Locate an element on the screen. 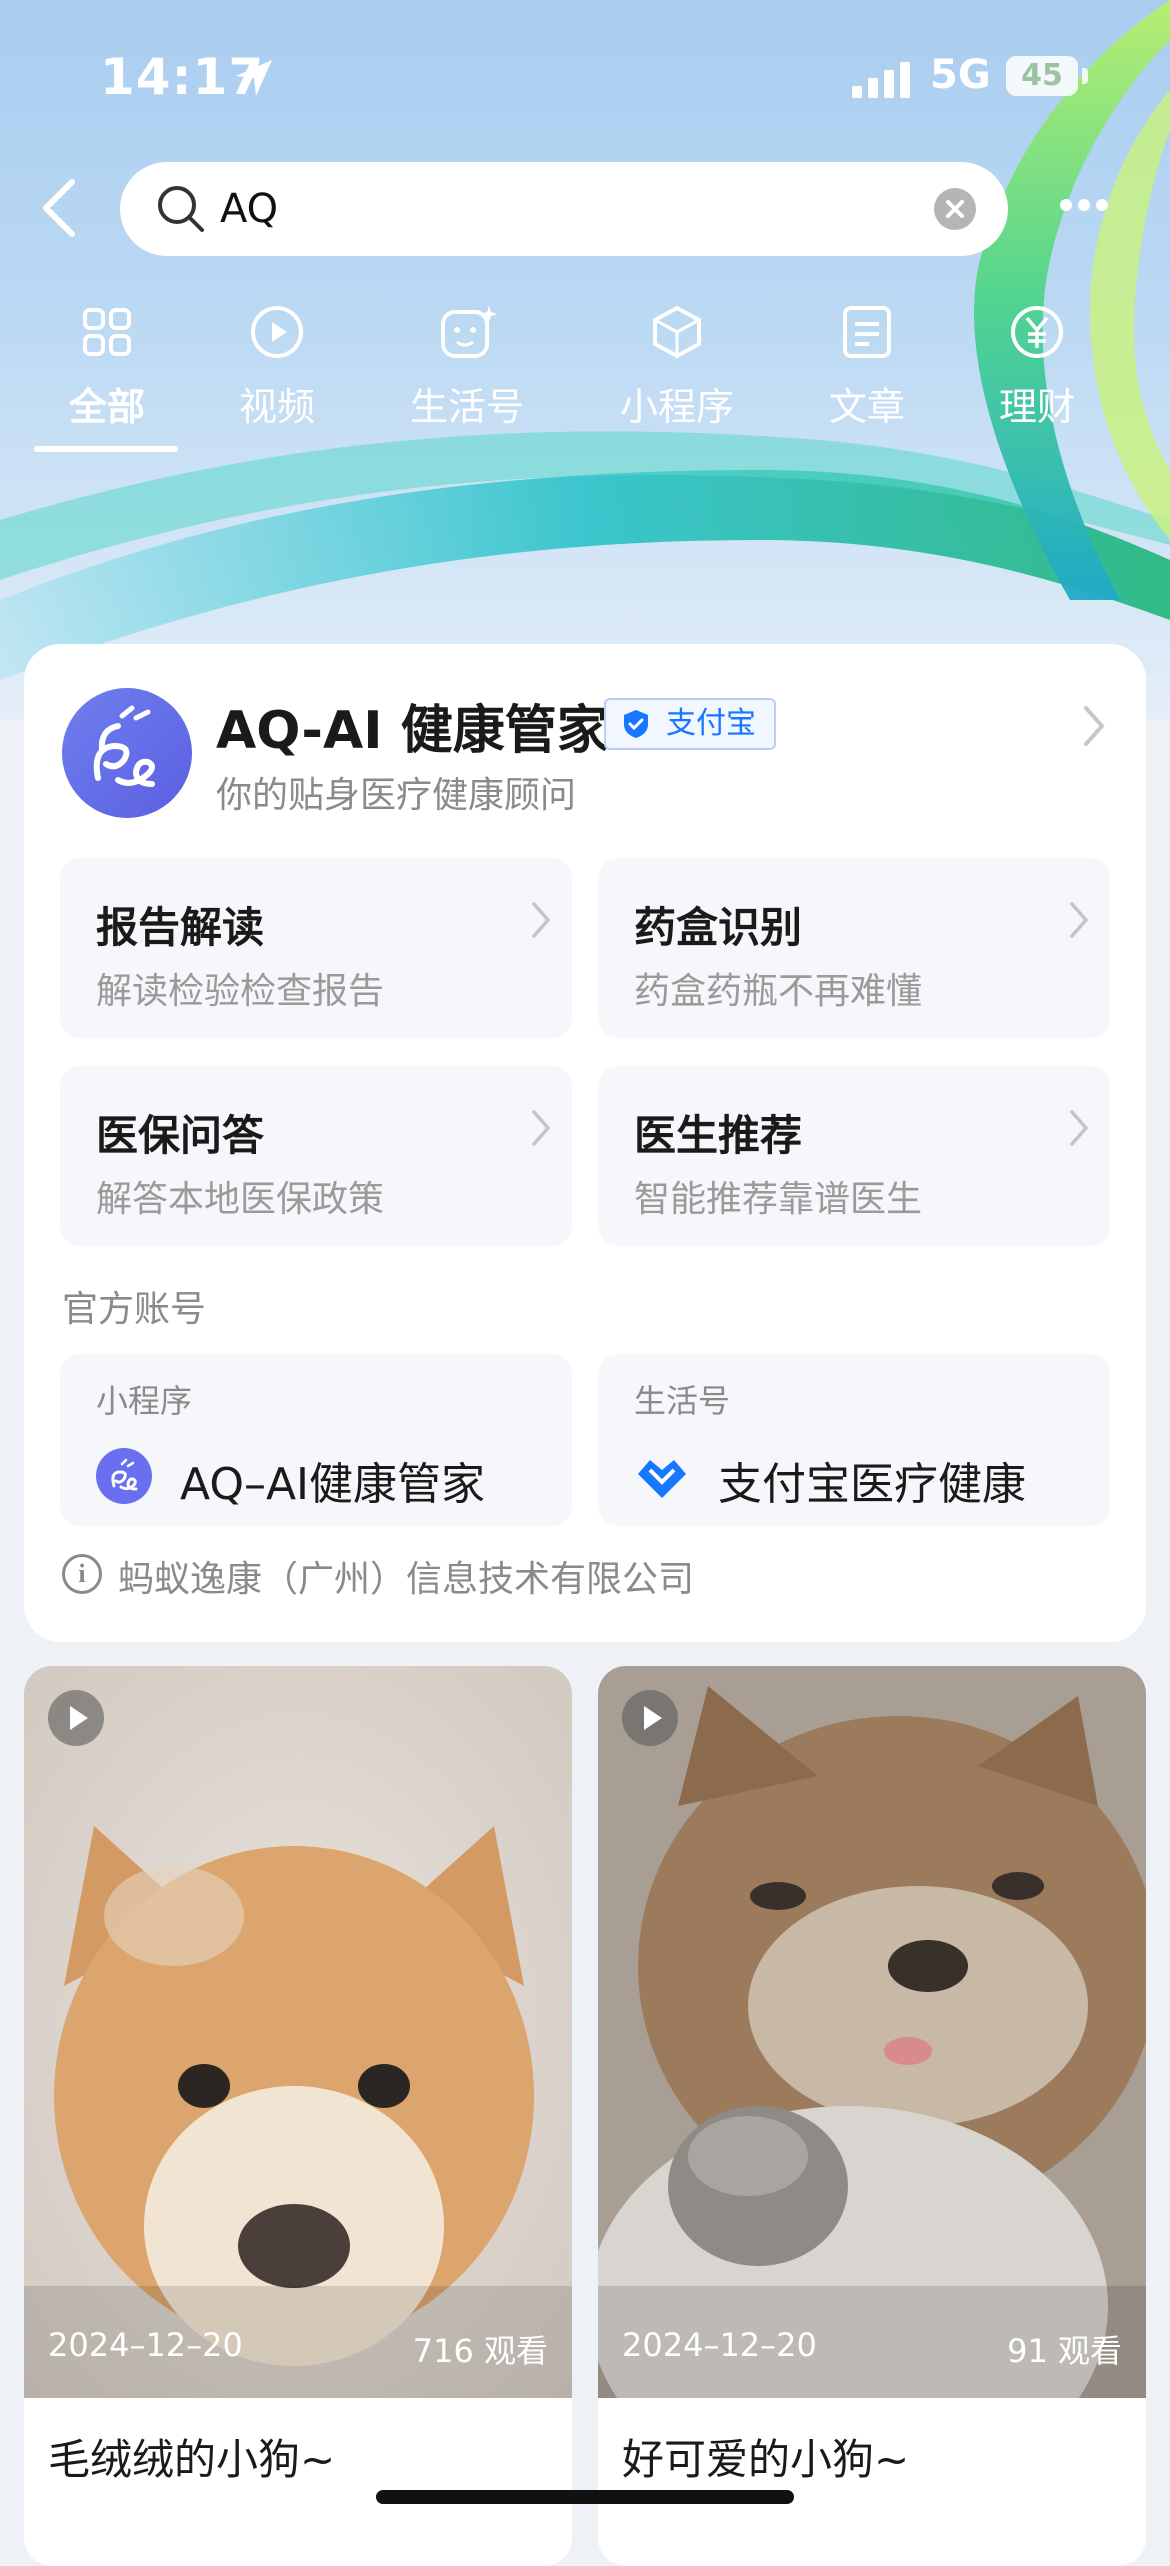 The width and height of the screenshot is (1170, 2566). feature-pill-box-recognition: 药盒识别 药盒药瓶不再难懂 is located at coordinates (854, 948).